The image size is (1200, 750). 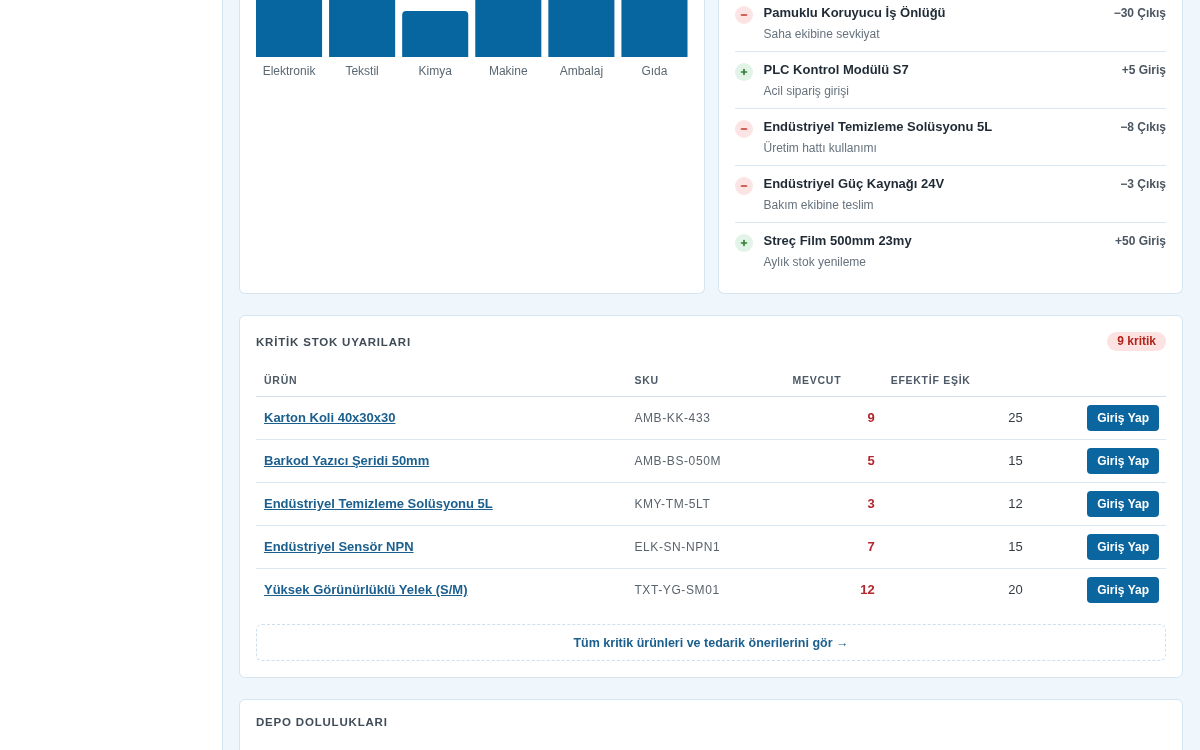 What do you see at coordinates (854, 13) in the screenshot?
I see `product-name: Pamuklu Koruyucu İş Önlüğü` at bounding box center [854, 13].